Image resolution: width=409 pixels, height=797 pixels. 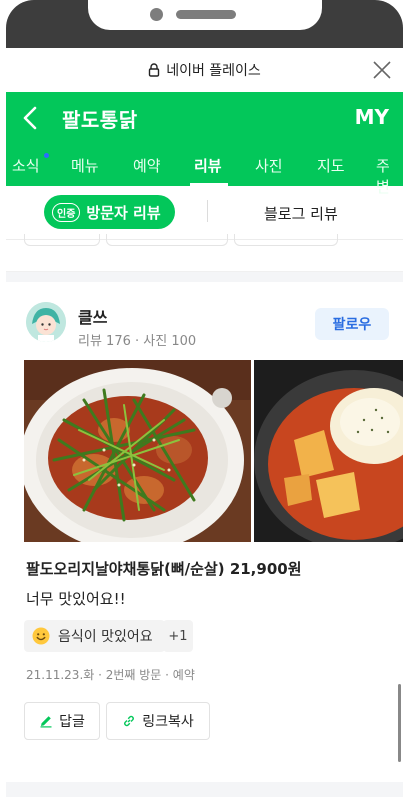 What do you see at coordinates (178, 636) in the screenshot?
I see `more-keywords-chip: +1` at bounding box center [178, 636].